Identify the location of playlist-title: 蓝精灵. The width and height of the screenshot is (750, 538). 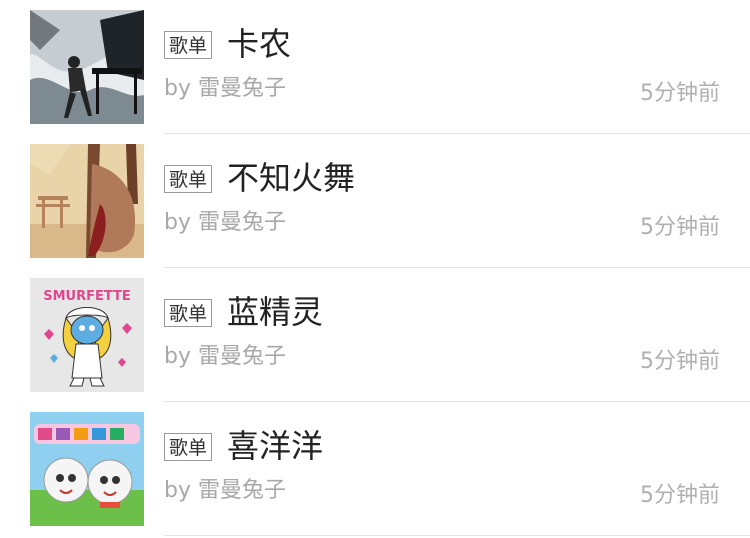
(275, 312).